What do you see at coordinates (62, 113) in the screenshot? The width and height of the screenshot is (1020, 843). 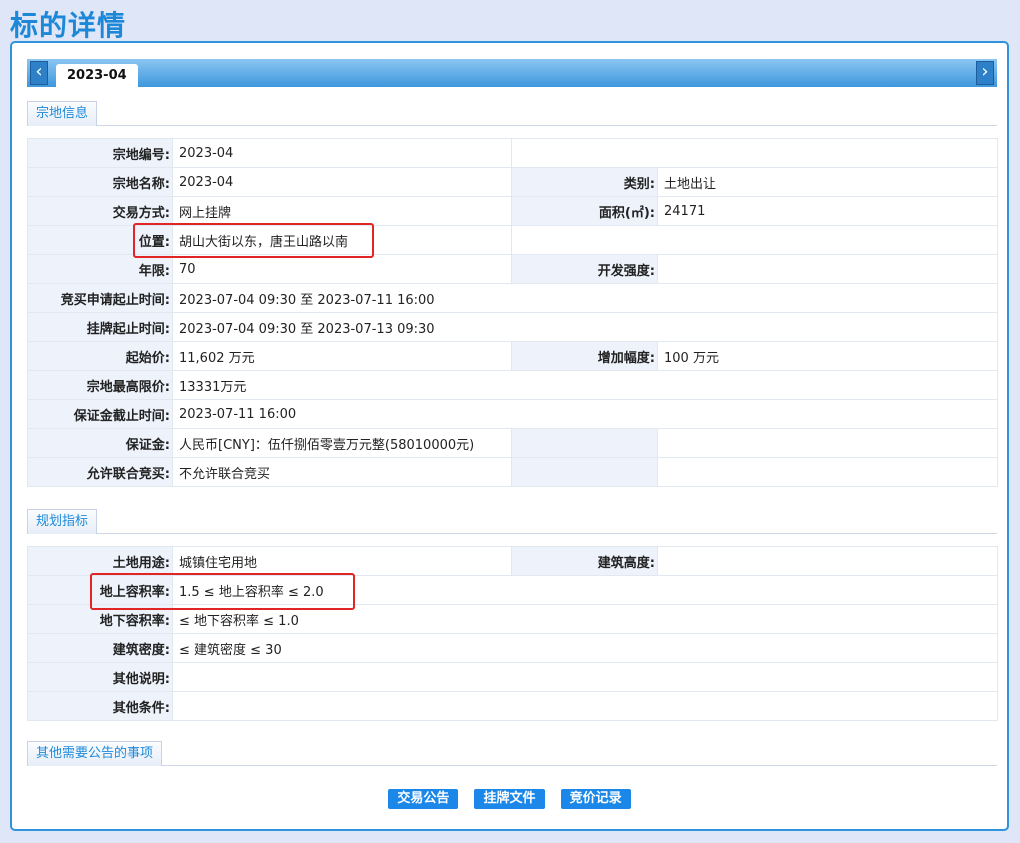 I see `land-info-section-tab: 宗地信息` at bounding box center [62, 113].